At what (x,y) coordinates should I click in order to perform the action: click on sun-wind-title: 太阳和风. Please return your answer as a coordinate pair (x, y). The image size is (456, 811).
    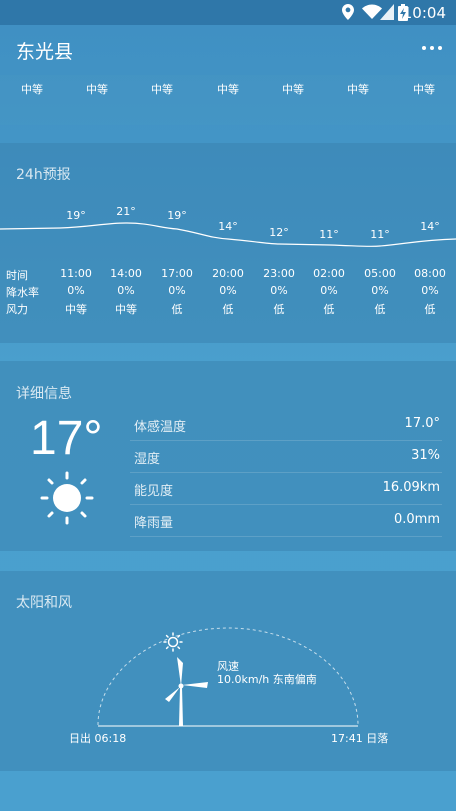
    Looking at the image, I should click on (44, 603).